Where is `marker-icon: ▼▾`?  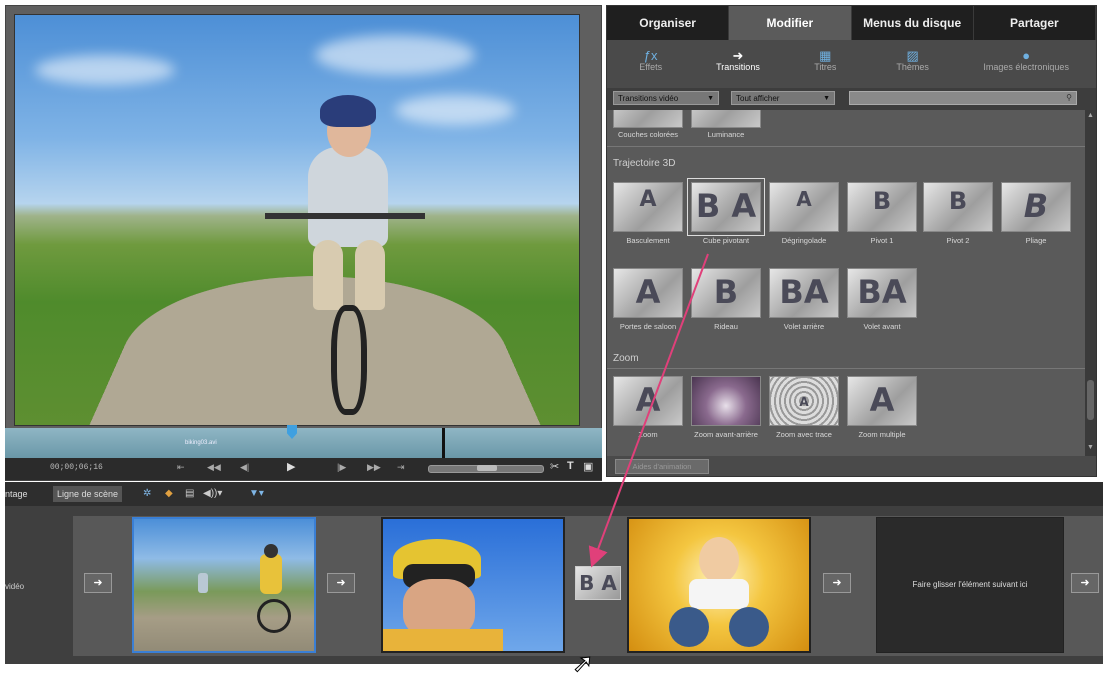
marker-icon: ▼▾ is located at coordinates (256, 493).